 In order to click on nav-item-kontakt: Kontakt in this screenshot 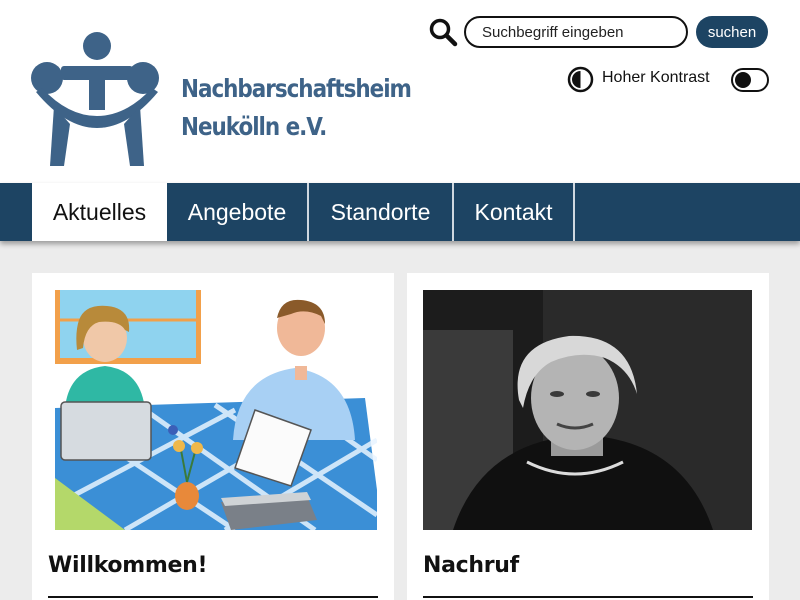, I will do `click(514, 212)`.